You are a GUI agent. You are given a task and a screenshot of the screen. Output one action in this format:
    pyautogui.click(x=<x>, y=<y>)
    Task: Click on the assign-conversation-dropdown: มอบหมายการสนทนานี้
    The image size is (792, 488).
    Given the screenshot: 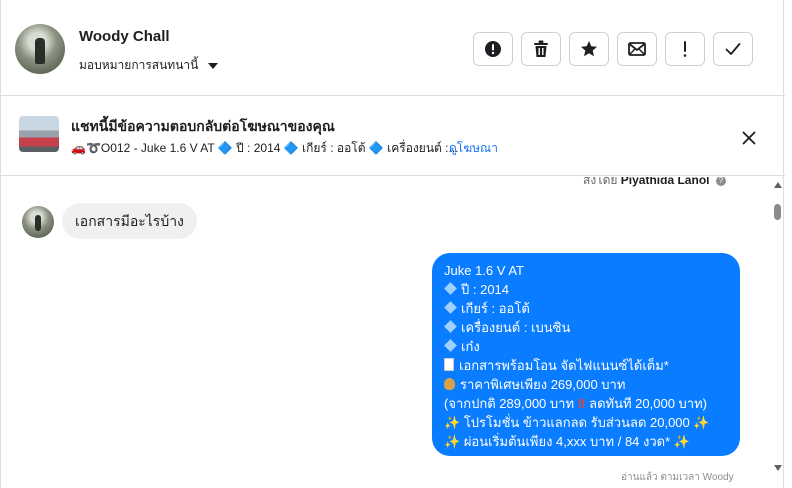 What is the action you would take?
    pyautogui.click(x=149, y=65)
    